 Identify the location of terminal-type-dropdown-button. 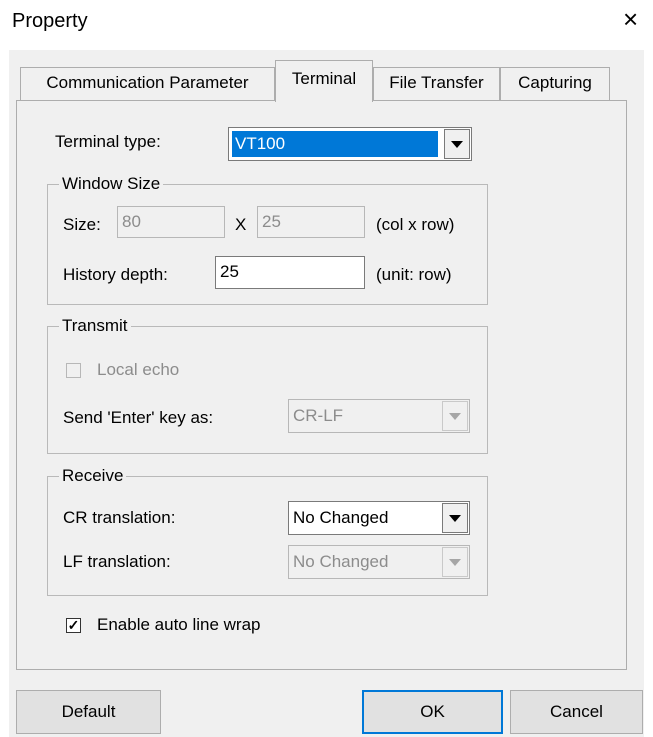
(457, 144).